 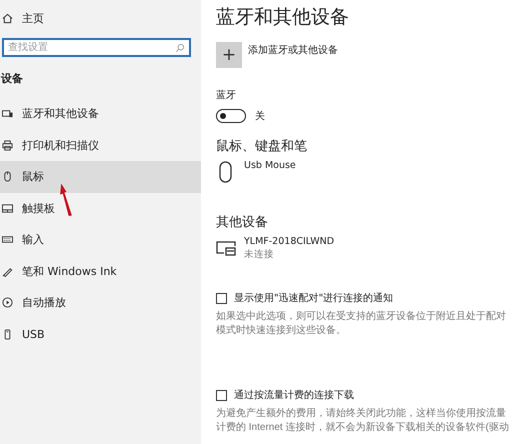 What do you see at coordinates (7, 240) in the screenshot?
I see `keyboard-icon` at bounding box center [7, 240].